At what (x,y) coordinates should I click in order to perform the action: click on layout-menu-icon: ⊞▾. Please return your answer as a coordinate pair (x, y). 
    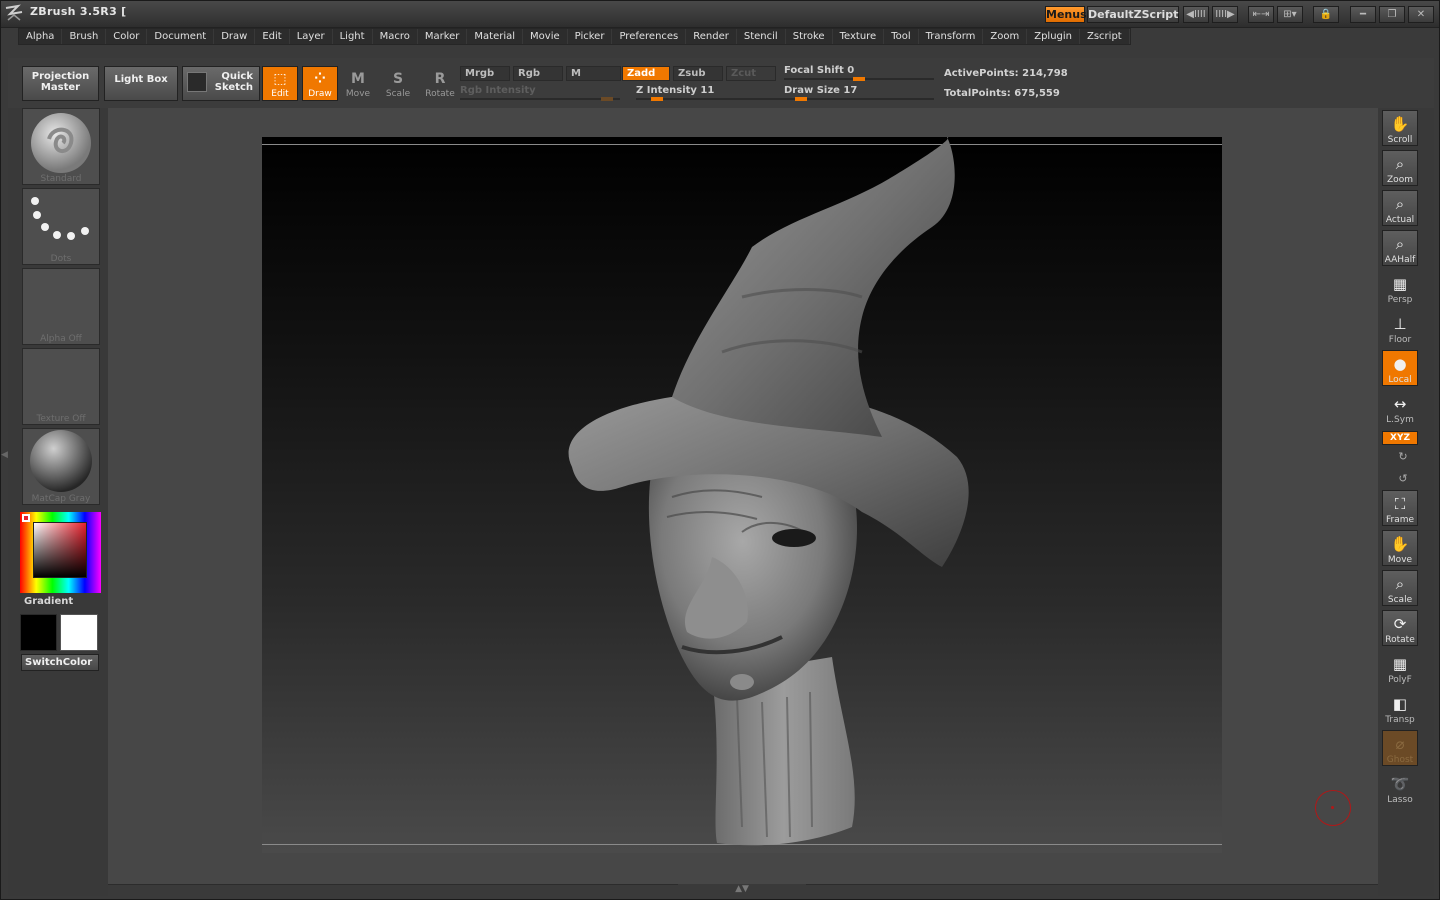
    Looking at the image, I should click on (1290, 14).